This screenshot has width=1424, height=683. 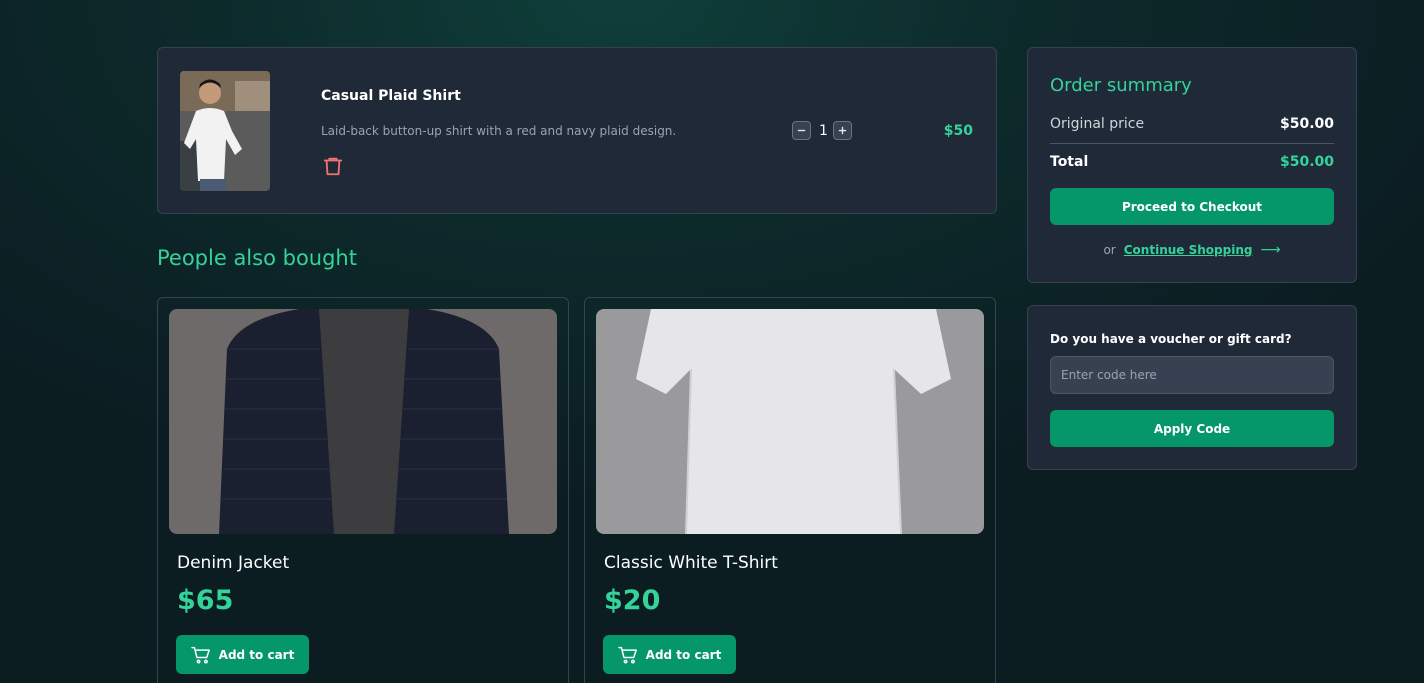 What do you see at coordinates (1192, 206) in the screenshot?
I see `checkout-button: Proceed to Checkout` at bounding box center [1192, 206].